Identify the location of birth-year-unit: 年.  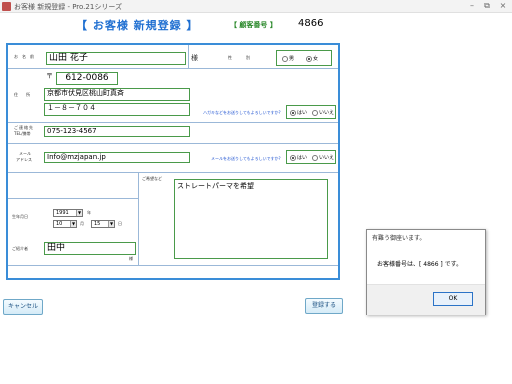
(89, 212).